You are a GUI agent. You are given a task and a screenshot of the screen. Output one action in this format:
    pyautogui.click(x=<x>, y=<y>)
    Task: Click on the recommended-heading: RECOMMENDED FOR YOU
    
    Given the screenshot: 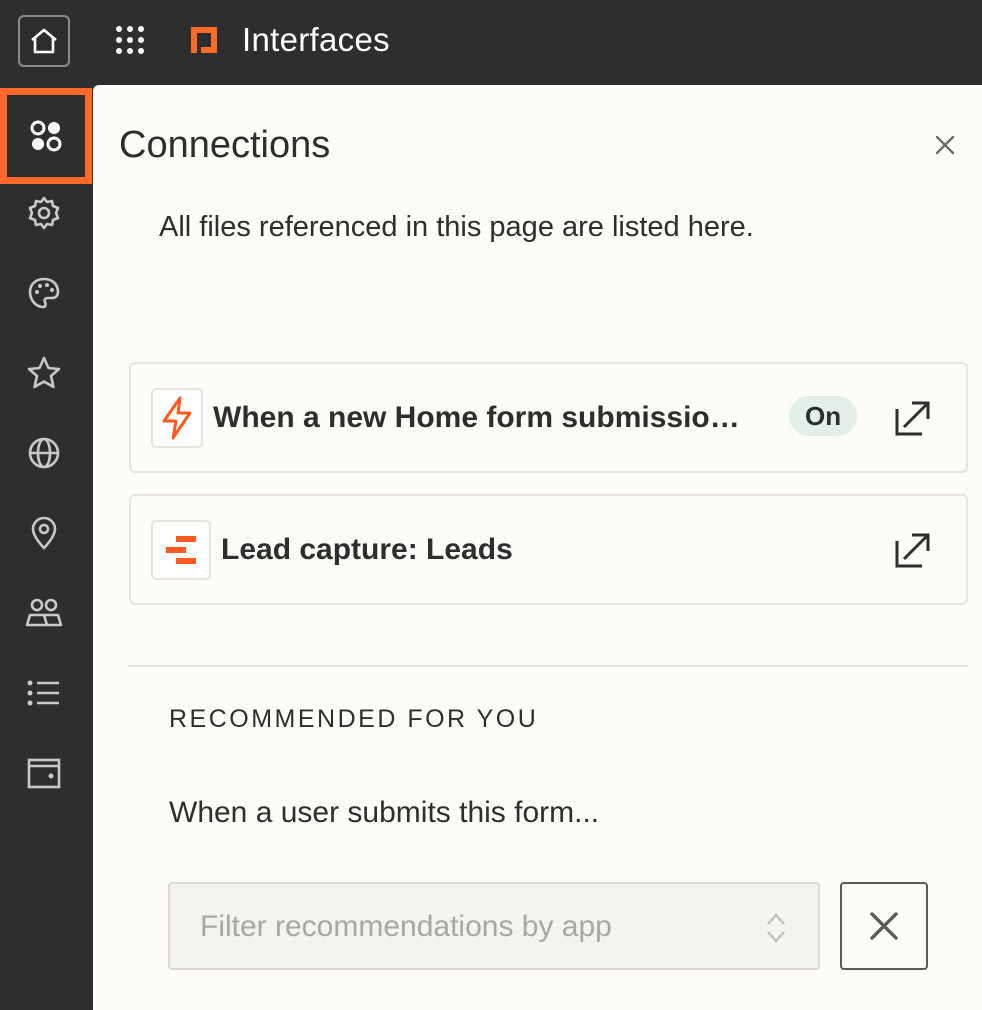 What is the action you would take?
    pyautogui.click(x=354, y=719)
    